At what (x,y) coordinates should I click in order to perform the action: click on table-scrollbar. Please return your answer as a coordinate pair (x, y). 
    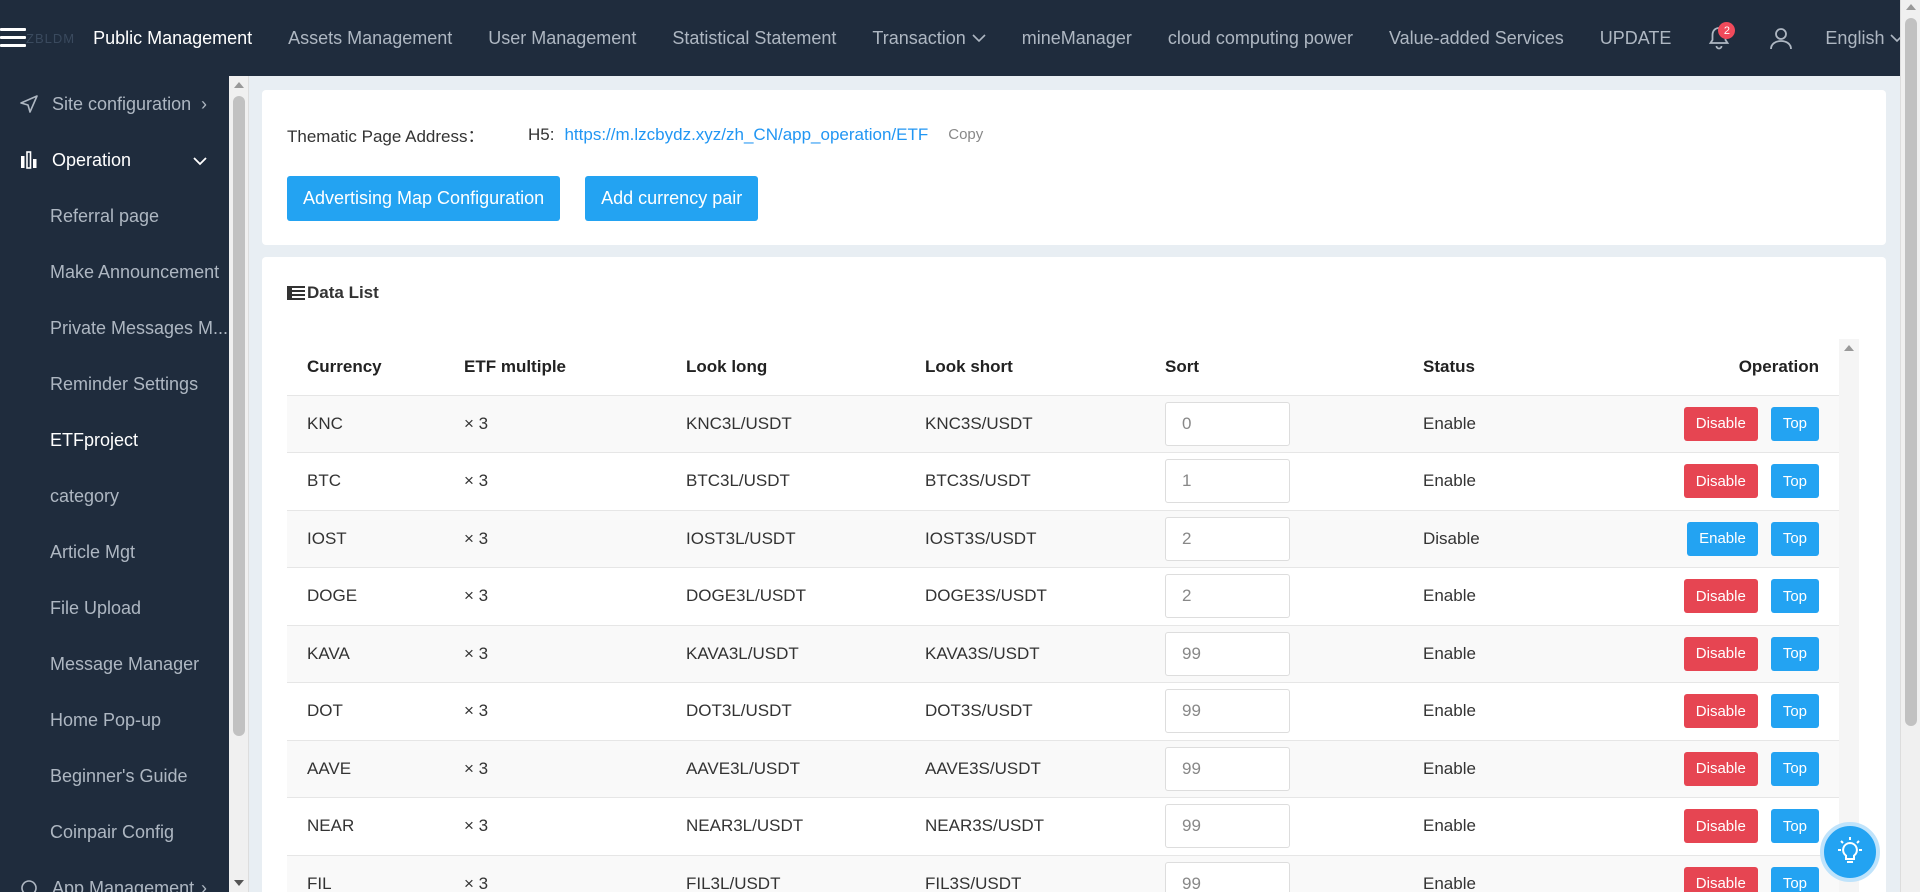
    Looking at the image, I should click on (1849, 615).